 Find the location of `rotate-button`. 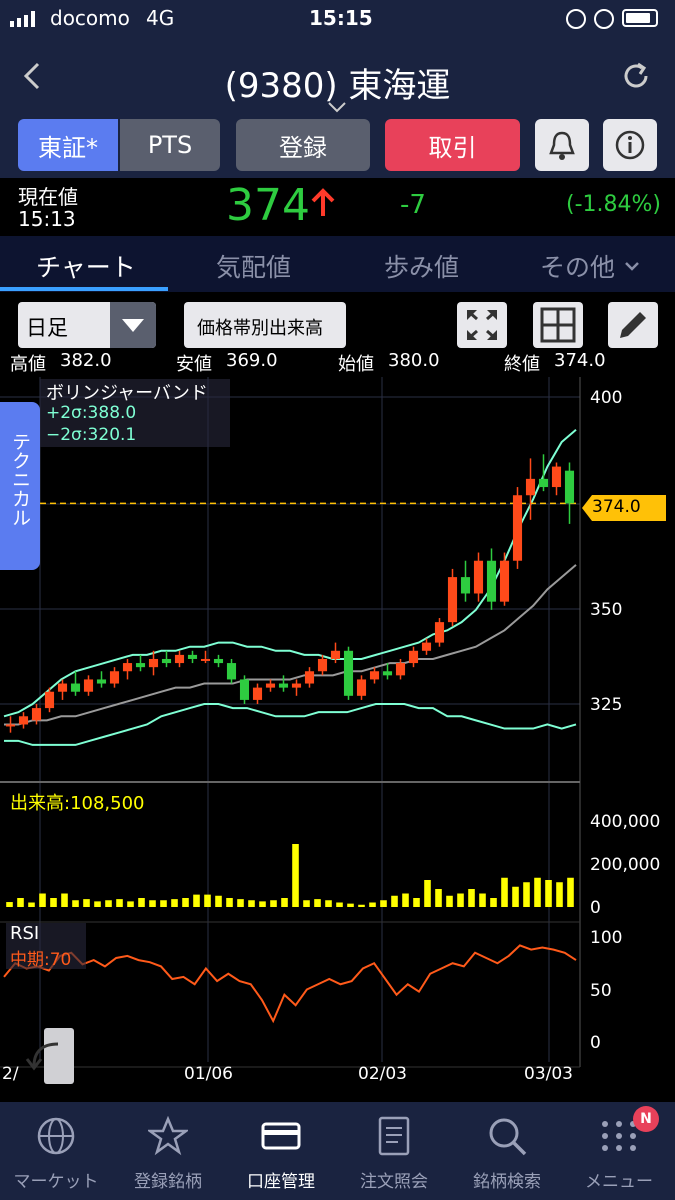

rotate-button is located at coordinates (47, 1056).